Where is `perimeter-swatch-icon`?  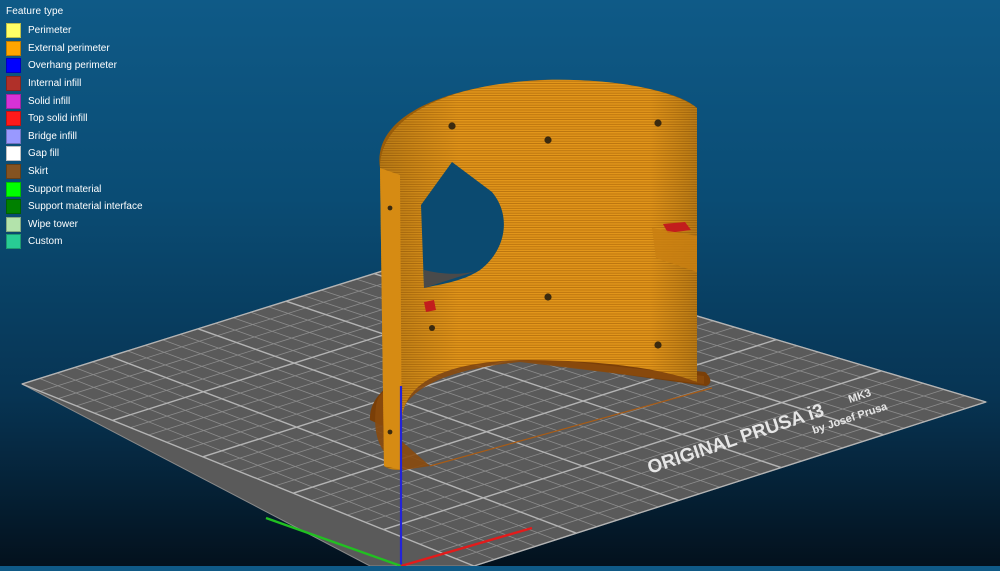 perimeter-swatch-icon is located at coordinates (13, 31).